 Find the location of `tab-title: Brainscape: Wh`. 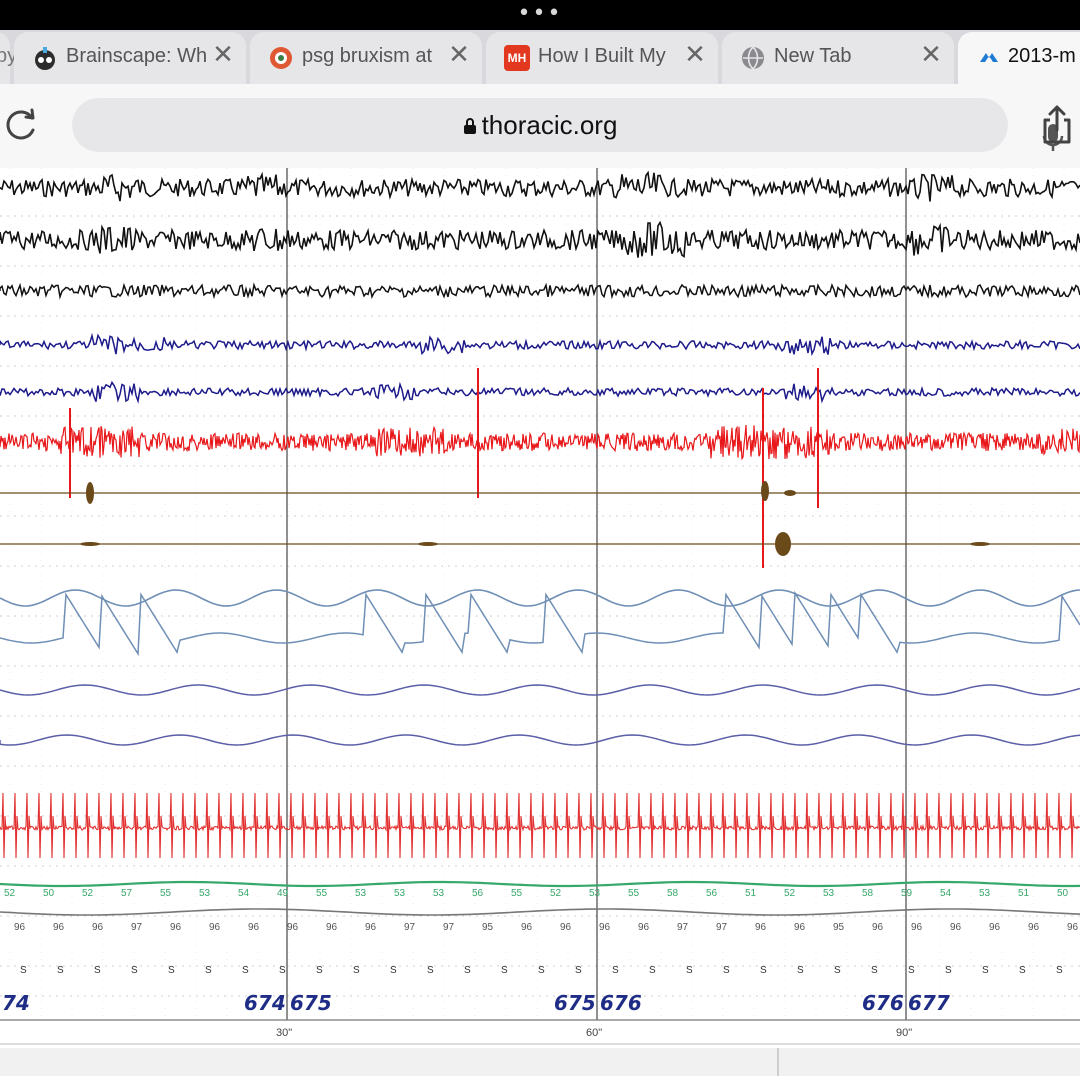

tab-title: Brainscape: Wh is located at coordinates (136, 56).